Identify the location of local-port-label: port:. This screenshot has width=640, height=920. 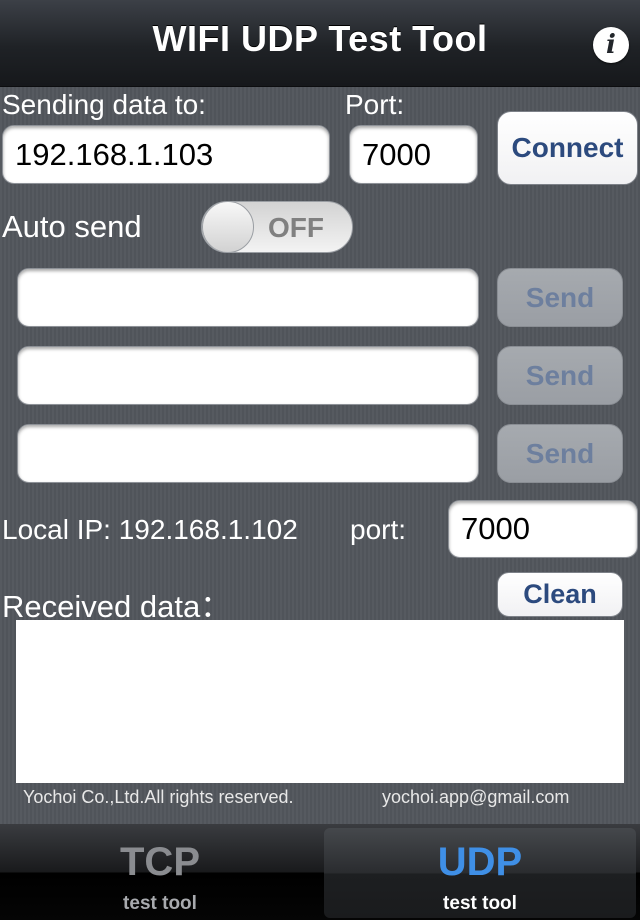
(378, 529).